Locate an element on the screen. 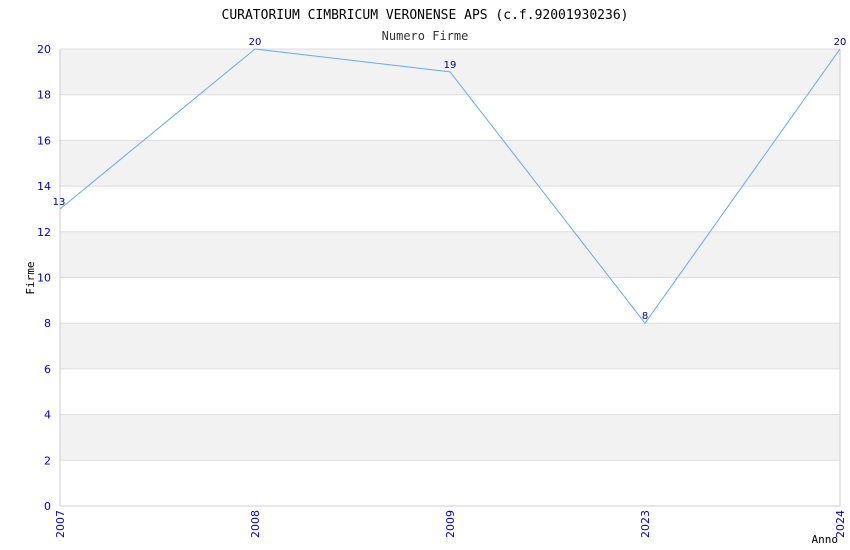  x-tick-label: 2024 is located at coordinates (840, 524).